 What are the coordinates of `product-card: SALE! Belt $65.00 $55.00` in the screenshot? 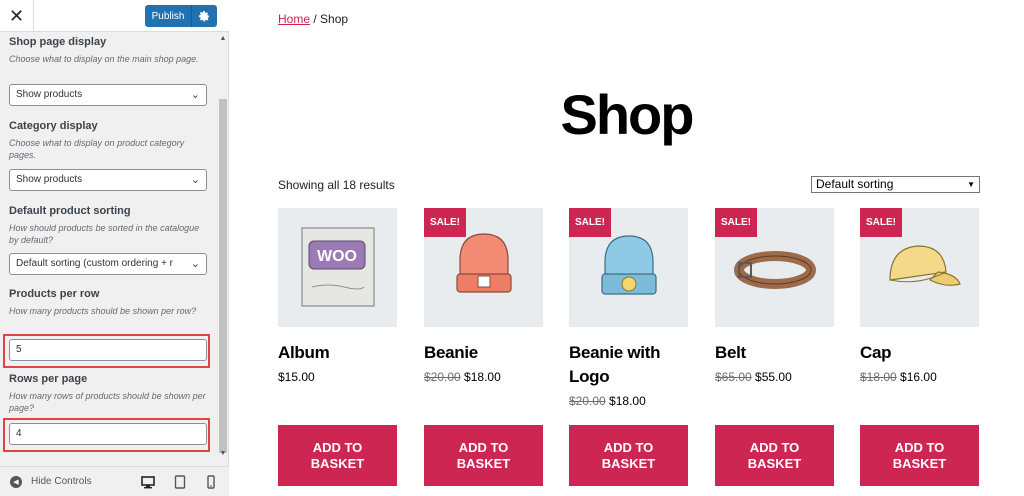 It's located at (774, 296).